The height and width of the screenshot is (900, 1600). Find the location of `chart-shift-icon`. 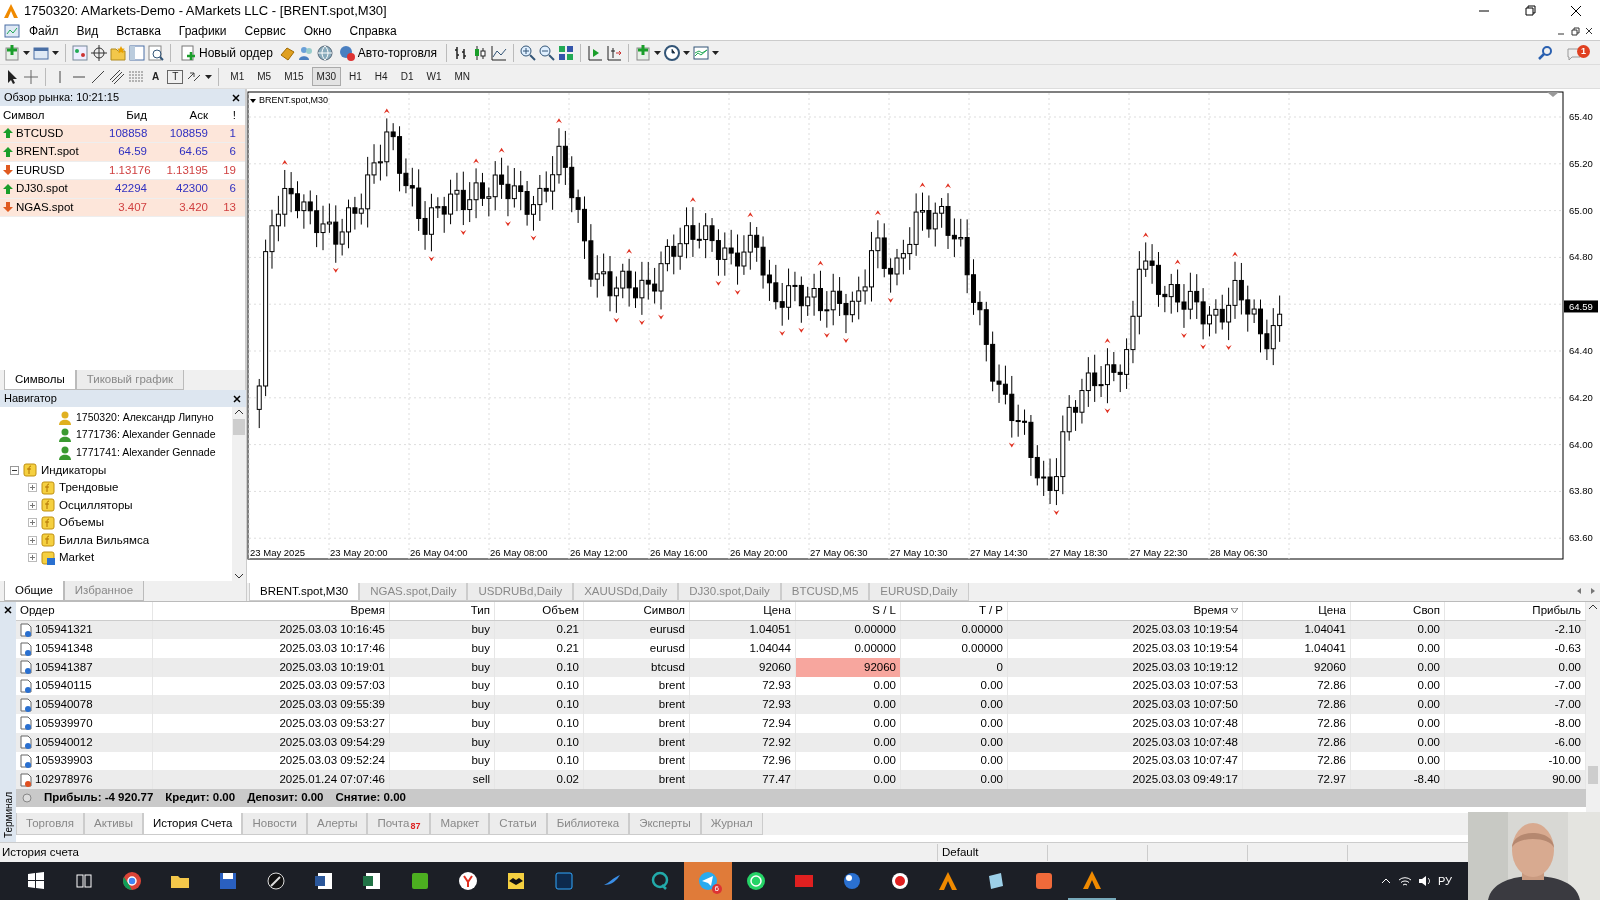

chart-shift-icon is located at coordinates (595, 52).